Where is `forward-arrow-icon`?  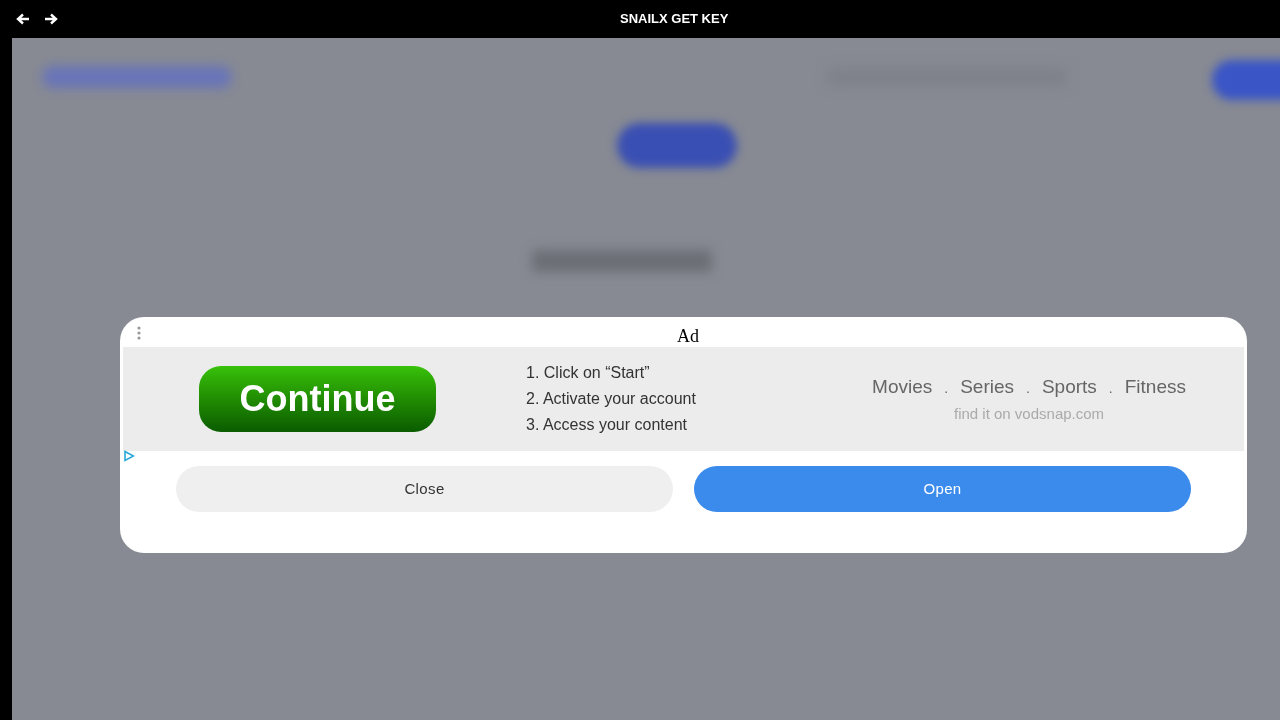 forward-arrow-icon is located at coordinates (51, 19).